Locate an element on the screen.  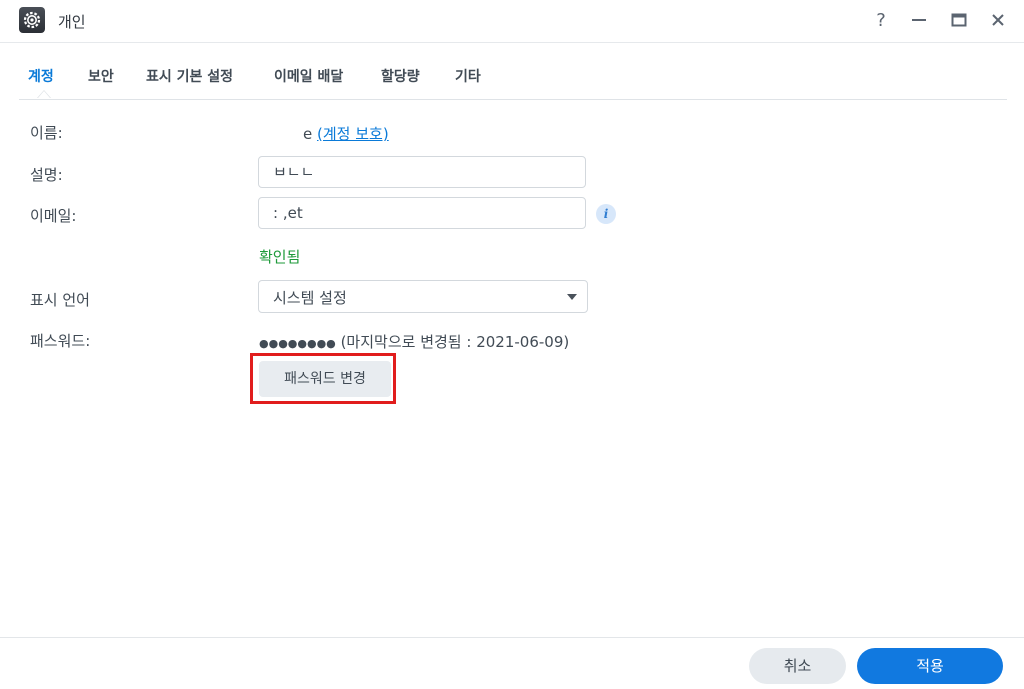
email-verified-status: 확인됨 is located at coordinates (280, 257).